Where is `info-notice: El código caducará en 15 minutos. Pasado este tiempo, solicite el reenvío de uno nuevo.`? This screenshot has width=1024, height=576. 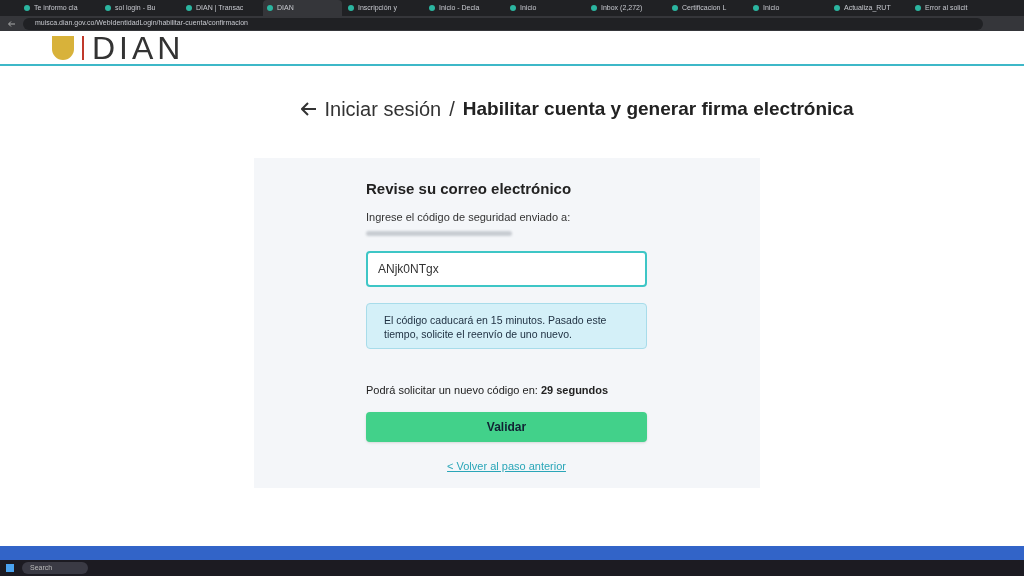 info-notice: El código caducará en 15 minutos. Pasado este tiempo, solicite el reenvío de uno nuevo. is located at coordinates (506, 326).